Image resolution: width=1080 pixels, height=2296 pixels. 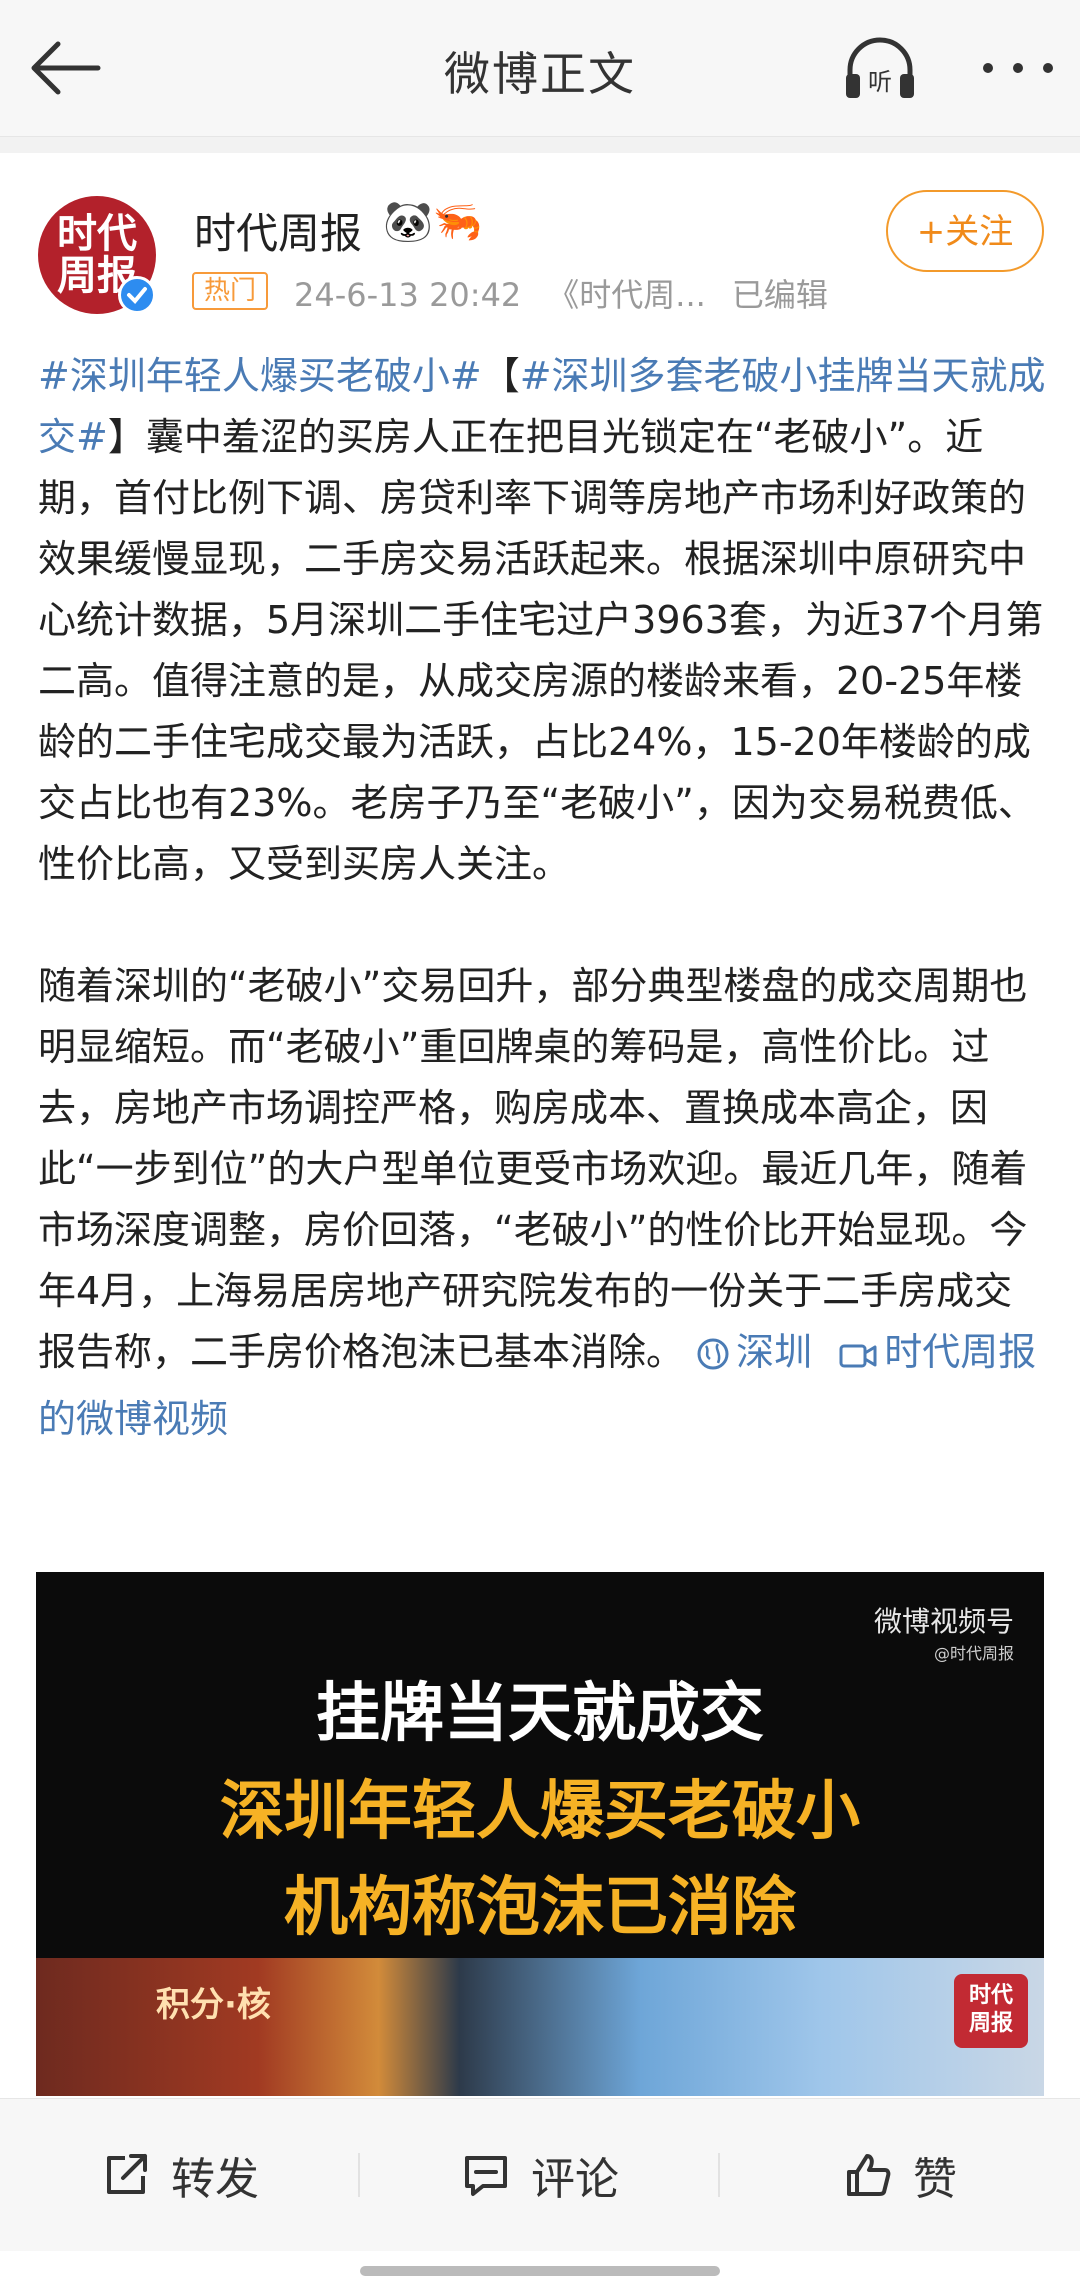 What do you see at coordinates (500, 376) in the screenshot?
I see `bracket-open: 【` at bounding box center [500, 376].